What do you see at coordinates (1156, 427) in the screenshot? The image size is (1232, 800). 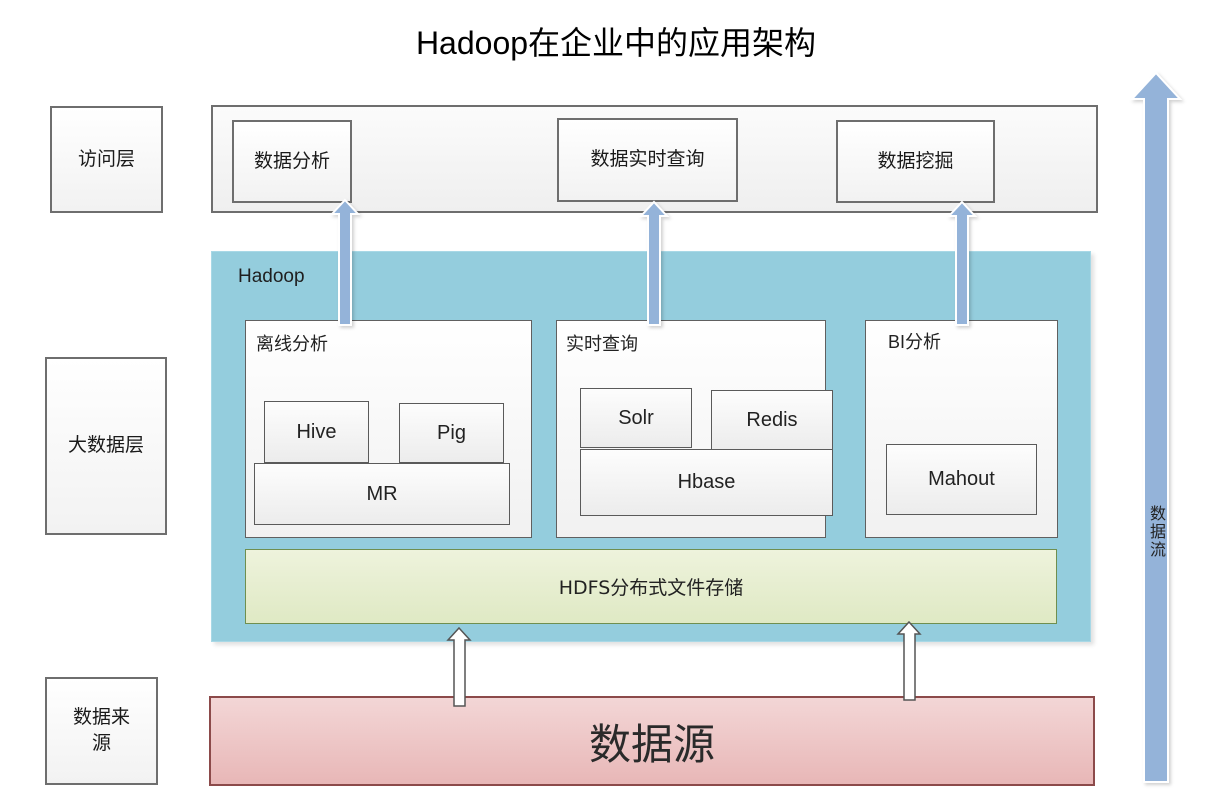 I see `data-flow-arrow-icon` at bounding box center [1156, 427].